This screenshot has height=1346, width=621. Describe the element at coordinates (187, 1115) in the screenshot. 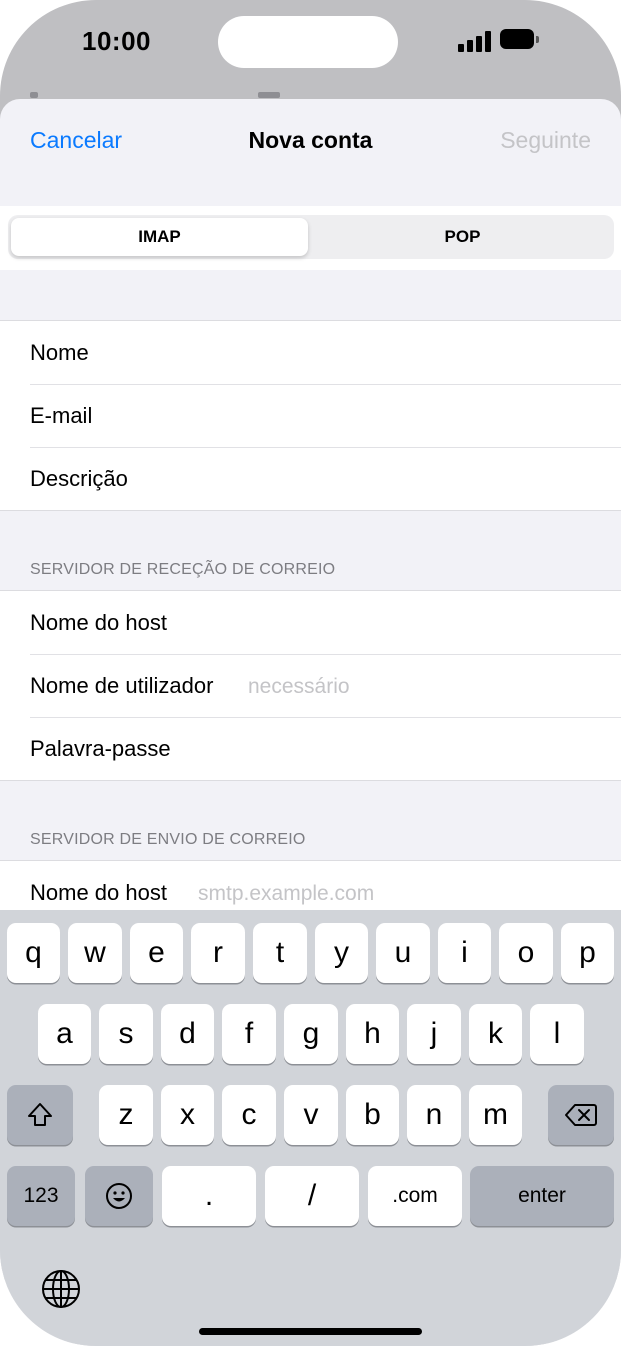

I see `key-x: x` at that location.